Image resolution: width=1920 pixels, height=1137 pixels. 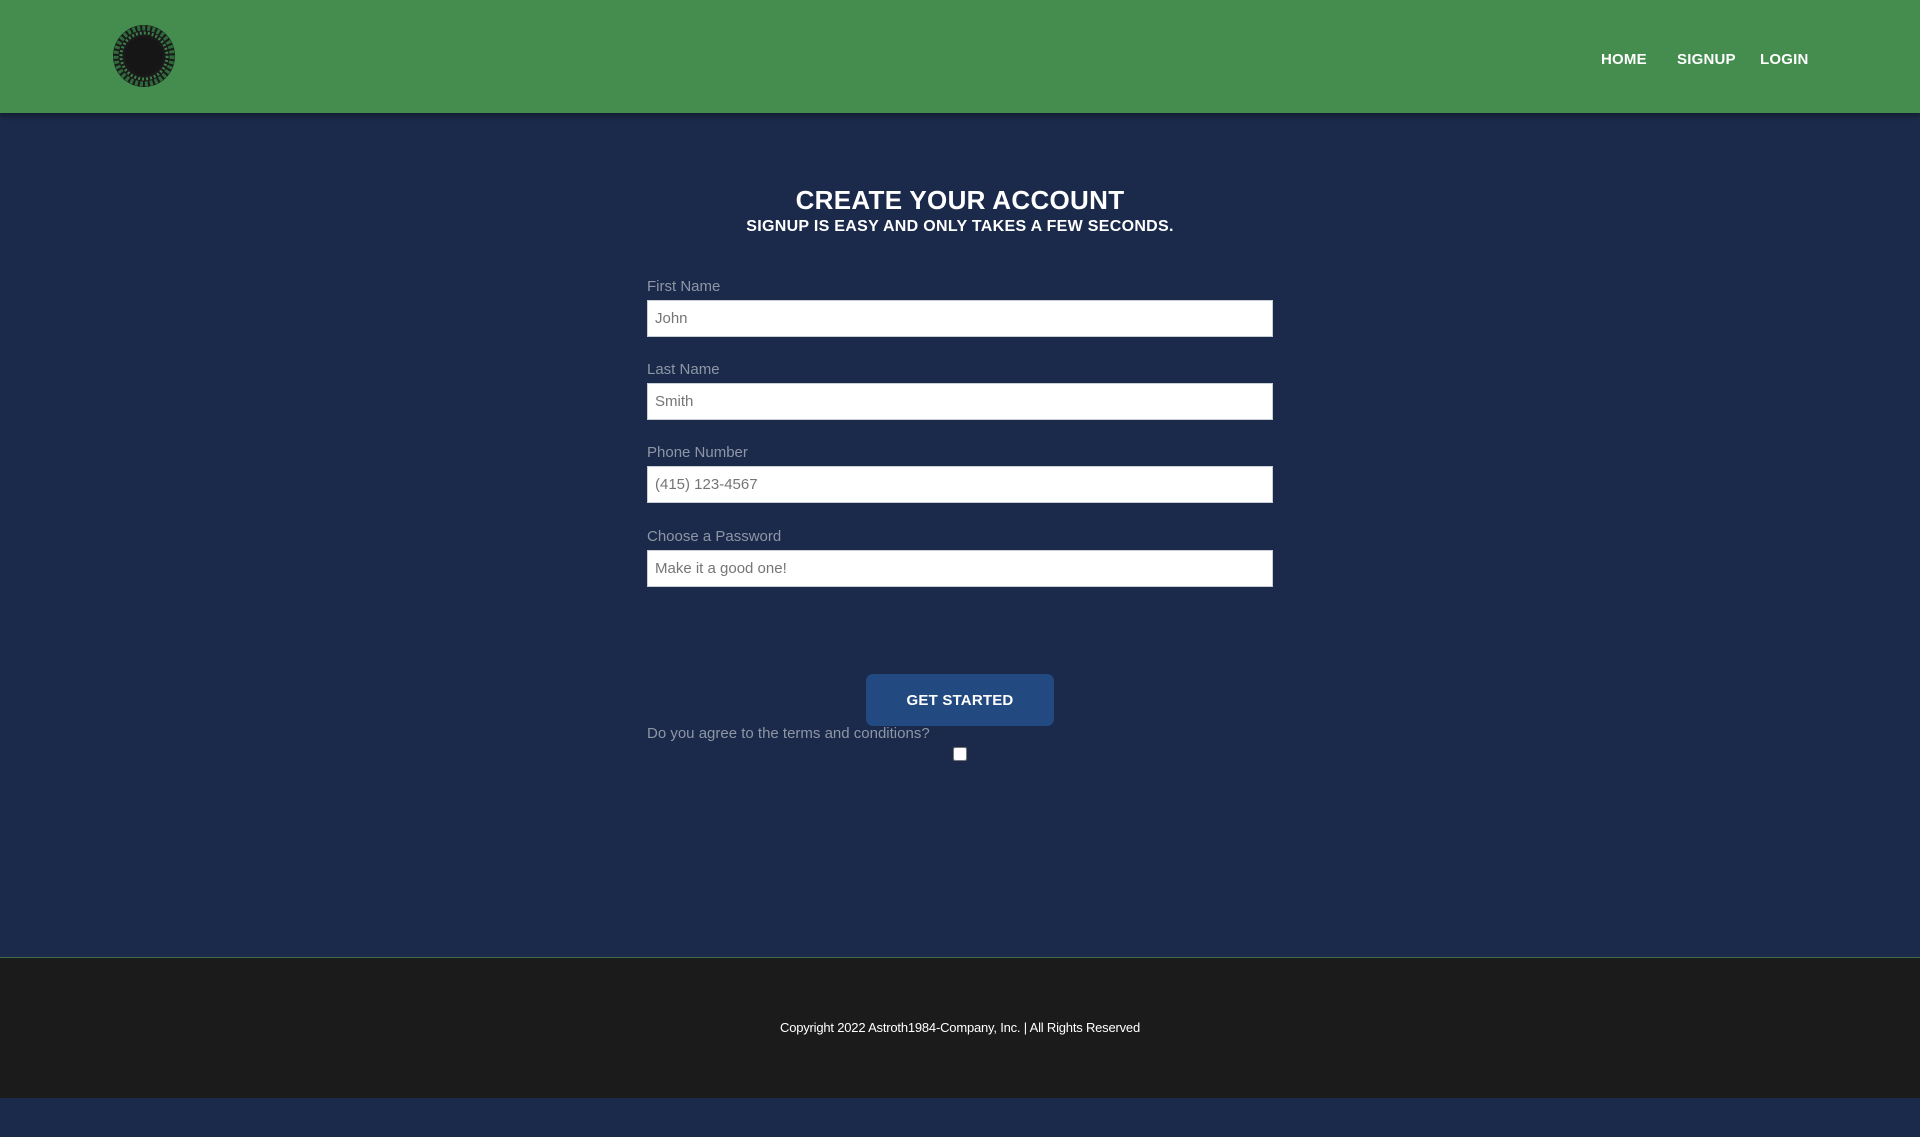 I want to click on last-name-label: Last Name, so click(x=683, y=369).